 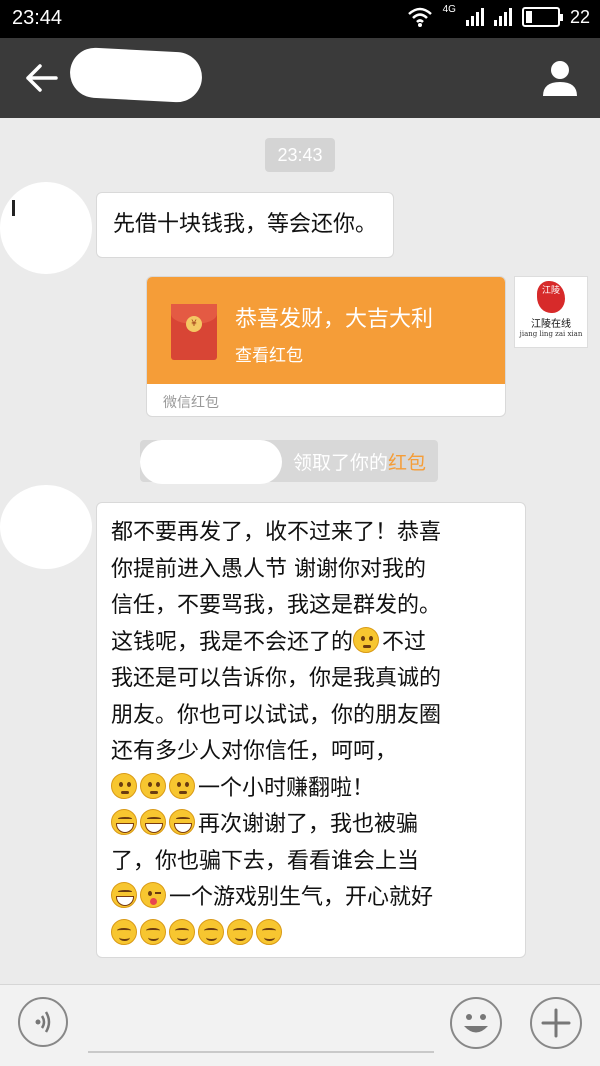 What do you see at coordinates (254, 751) in the screenshot?
I see `message-line: 还有多少人对你信任，呵呵，` at bounding box center [254, 751].